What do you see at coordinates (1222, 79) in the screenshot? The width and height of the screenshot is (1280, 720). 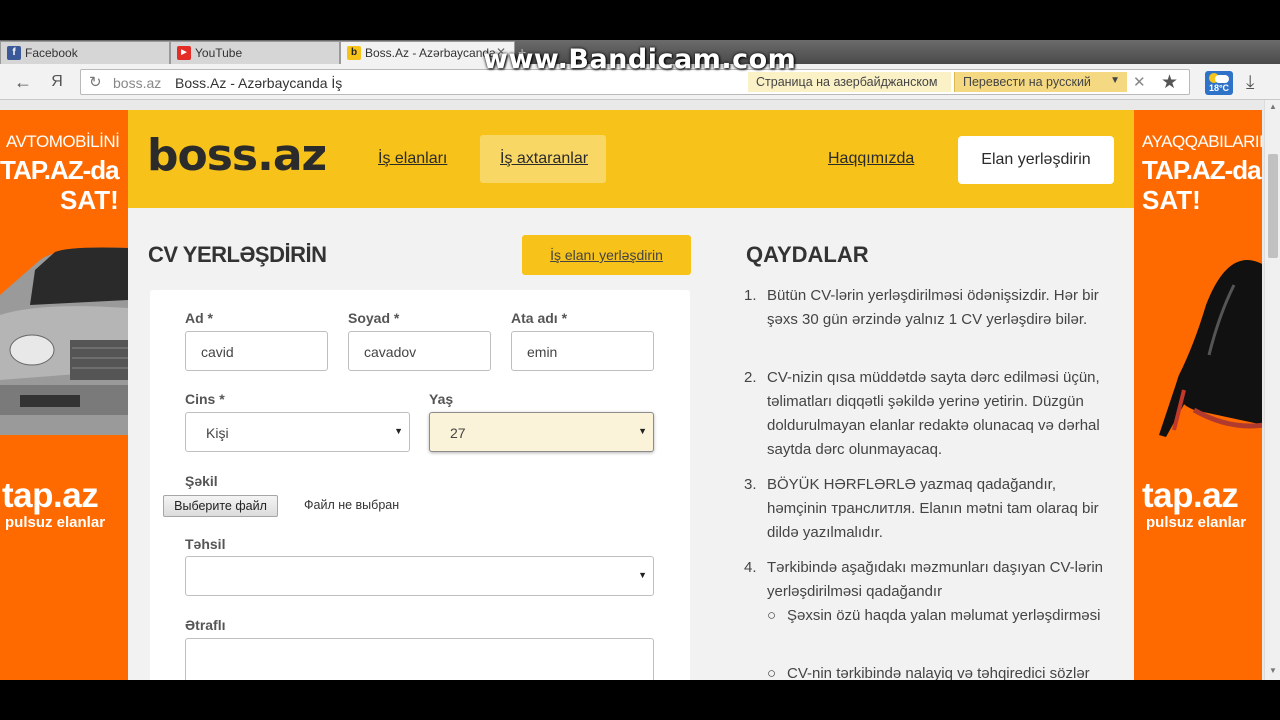 I see `cloud-icon` at bounding box center [1222, 79].